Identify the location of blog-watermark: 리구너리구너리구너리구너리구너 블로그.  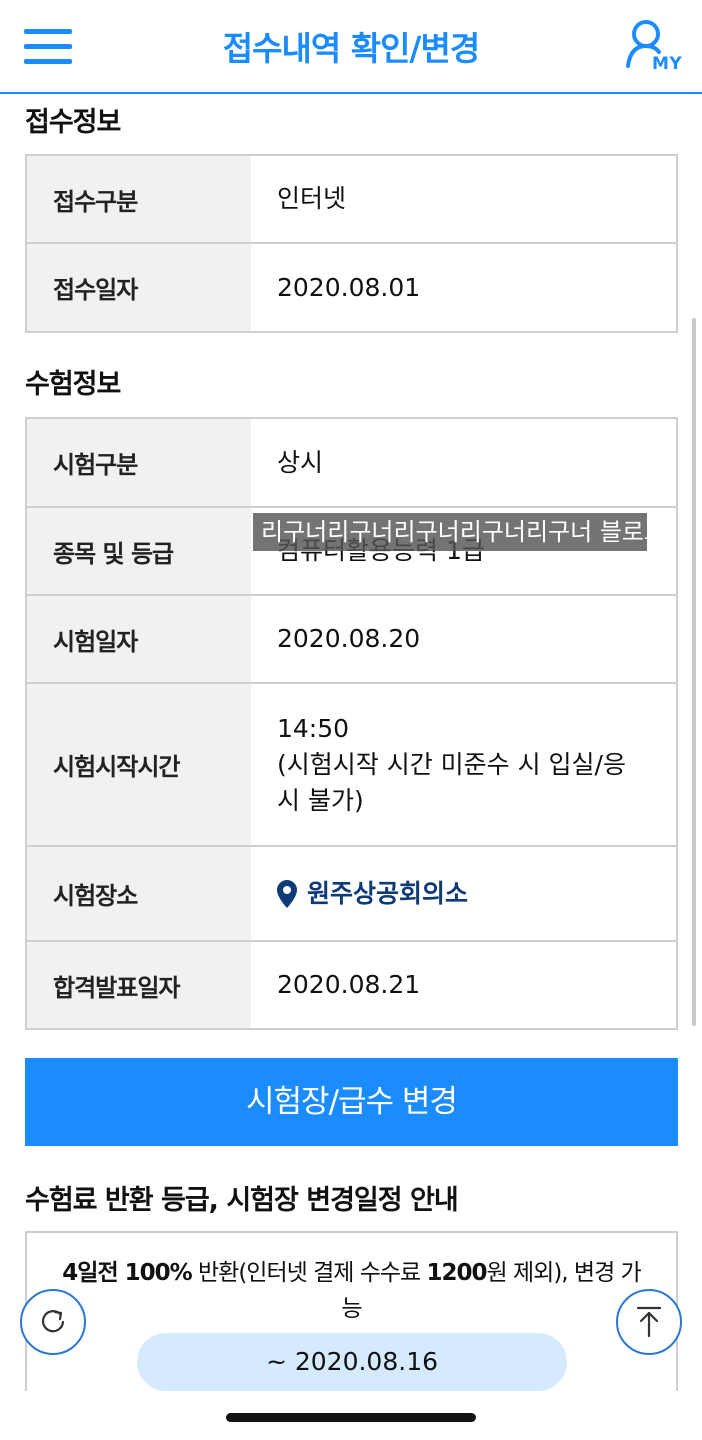
(450, 532).